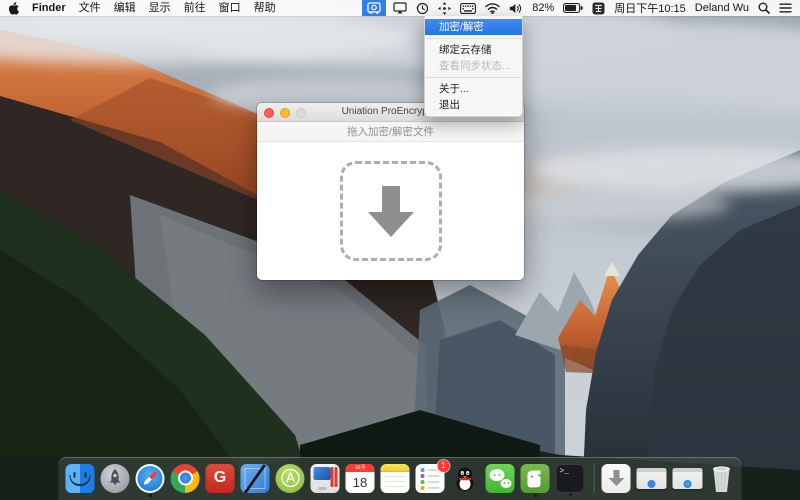 The image size is (800, 500). Describe the element at coordinates (125, 8) in the screenshot. I see `menu-edit: 编辑` at that location.